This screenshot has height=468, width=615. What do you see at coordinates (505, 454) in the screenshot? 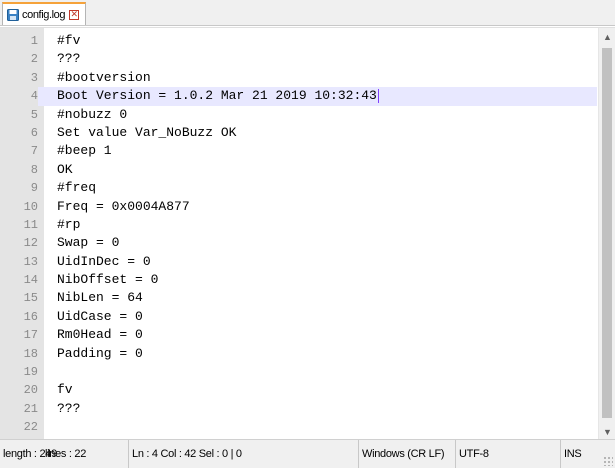
I see `status-encoding: UTF-8` at bounding box center [505, 454].